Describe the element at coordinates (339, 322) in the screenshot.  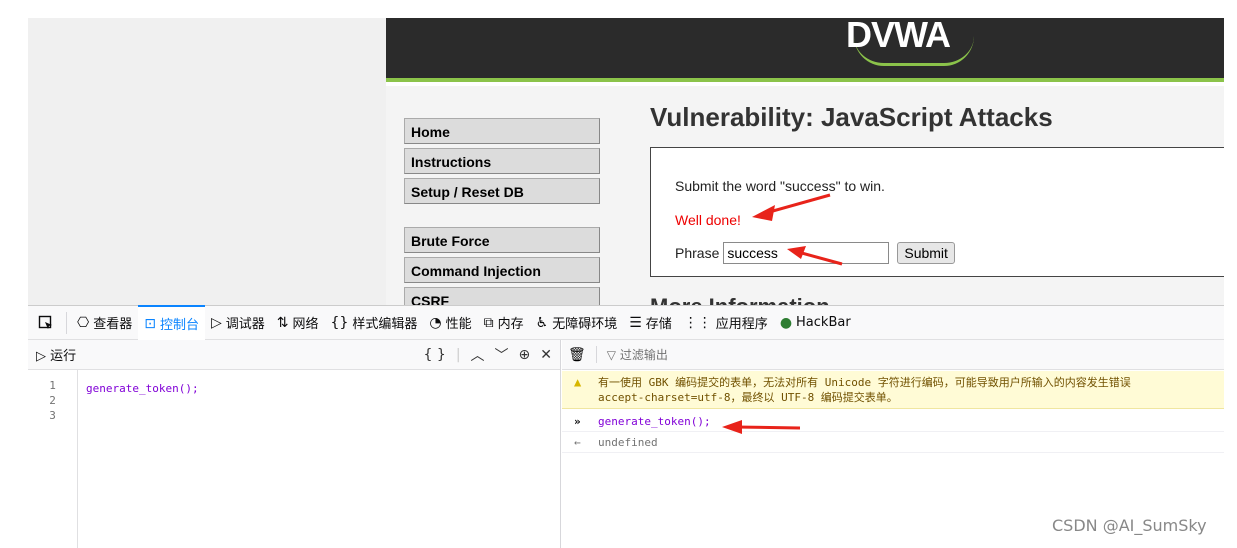
I see `tab-icon: {}` at that location.